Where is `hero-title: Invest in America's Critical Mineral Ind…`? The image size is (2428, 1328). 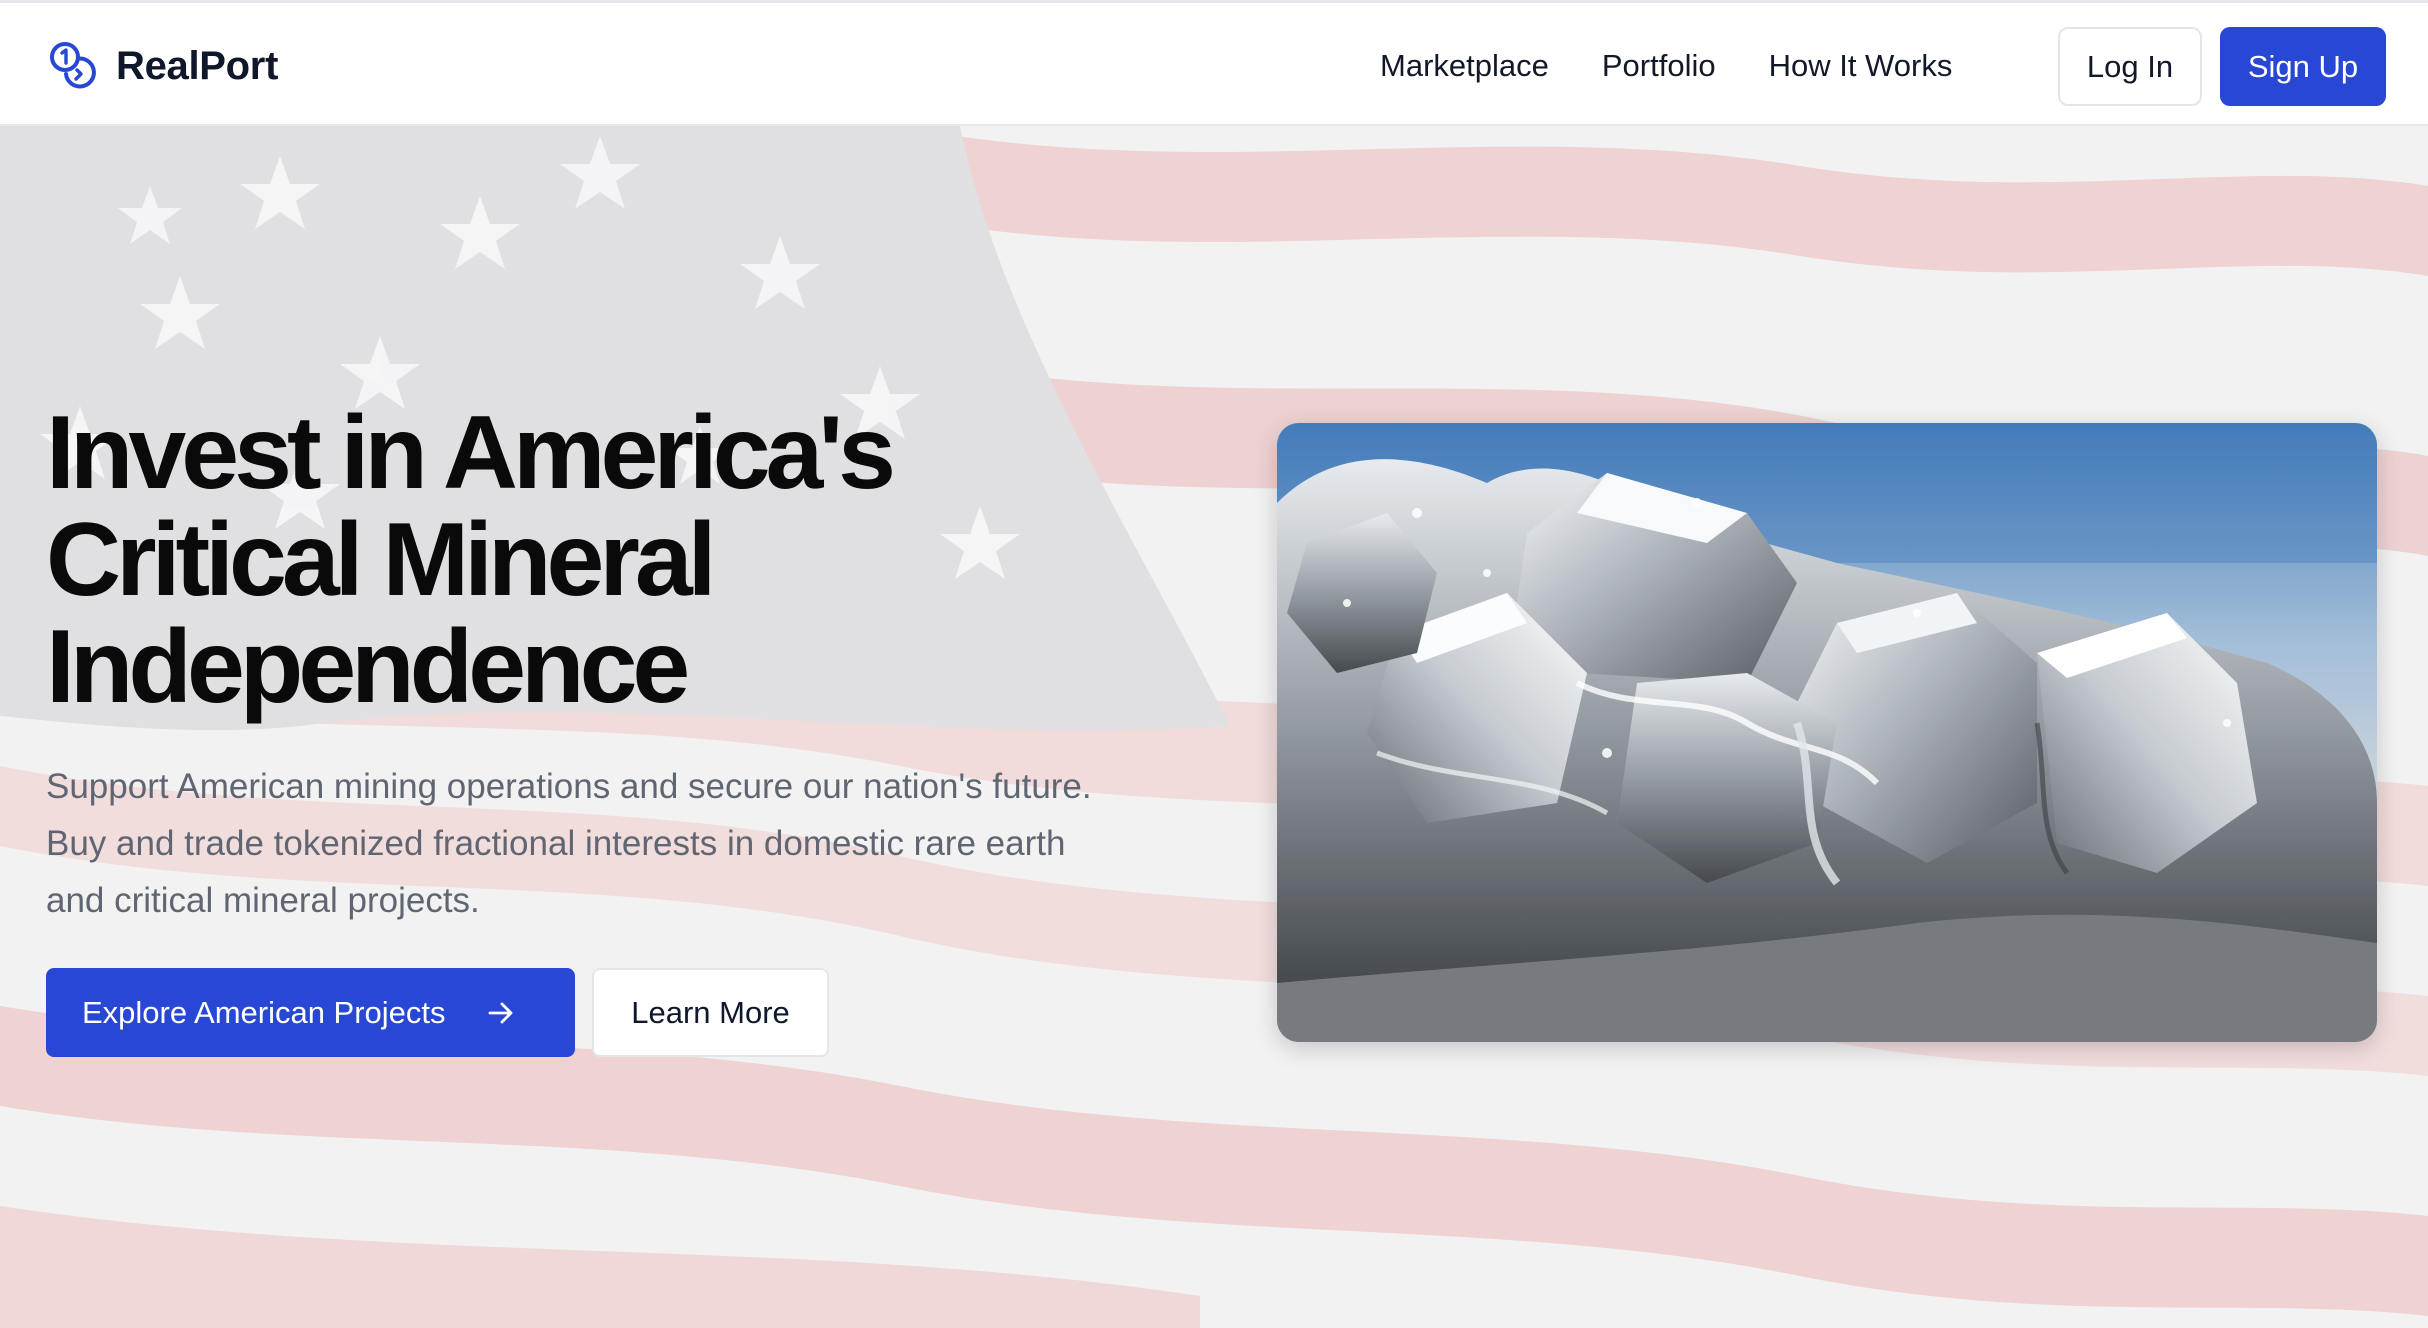 hero-title: Invest in America's Critical Mineral Ind… is located at coordinates (621, 560).